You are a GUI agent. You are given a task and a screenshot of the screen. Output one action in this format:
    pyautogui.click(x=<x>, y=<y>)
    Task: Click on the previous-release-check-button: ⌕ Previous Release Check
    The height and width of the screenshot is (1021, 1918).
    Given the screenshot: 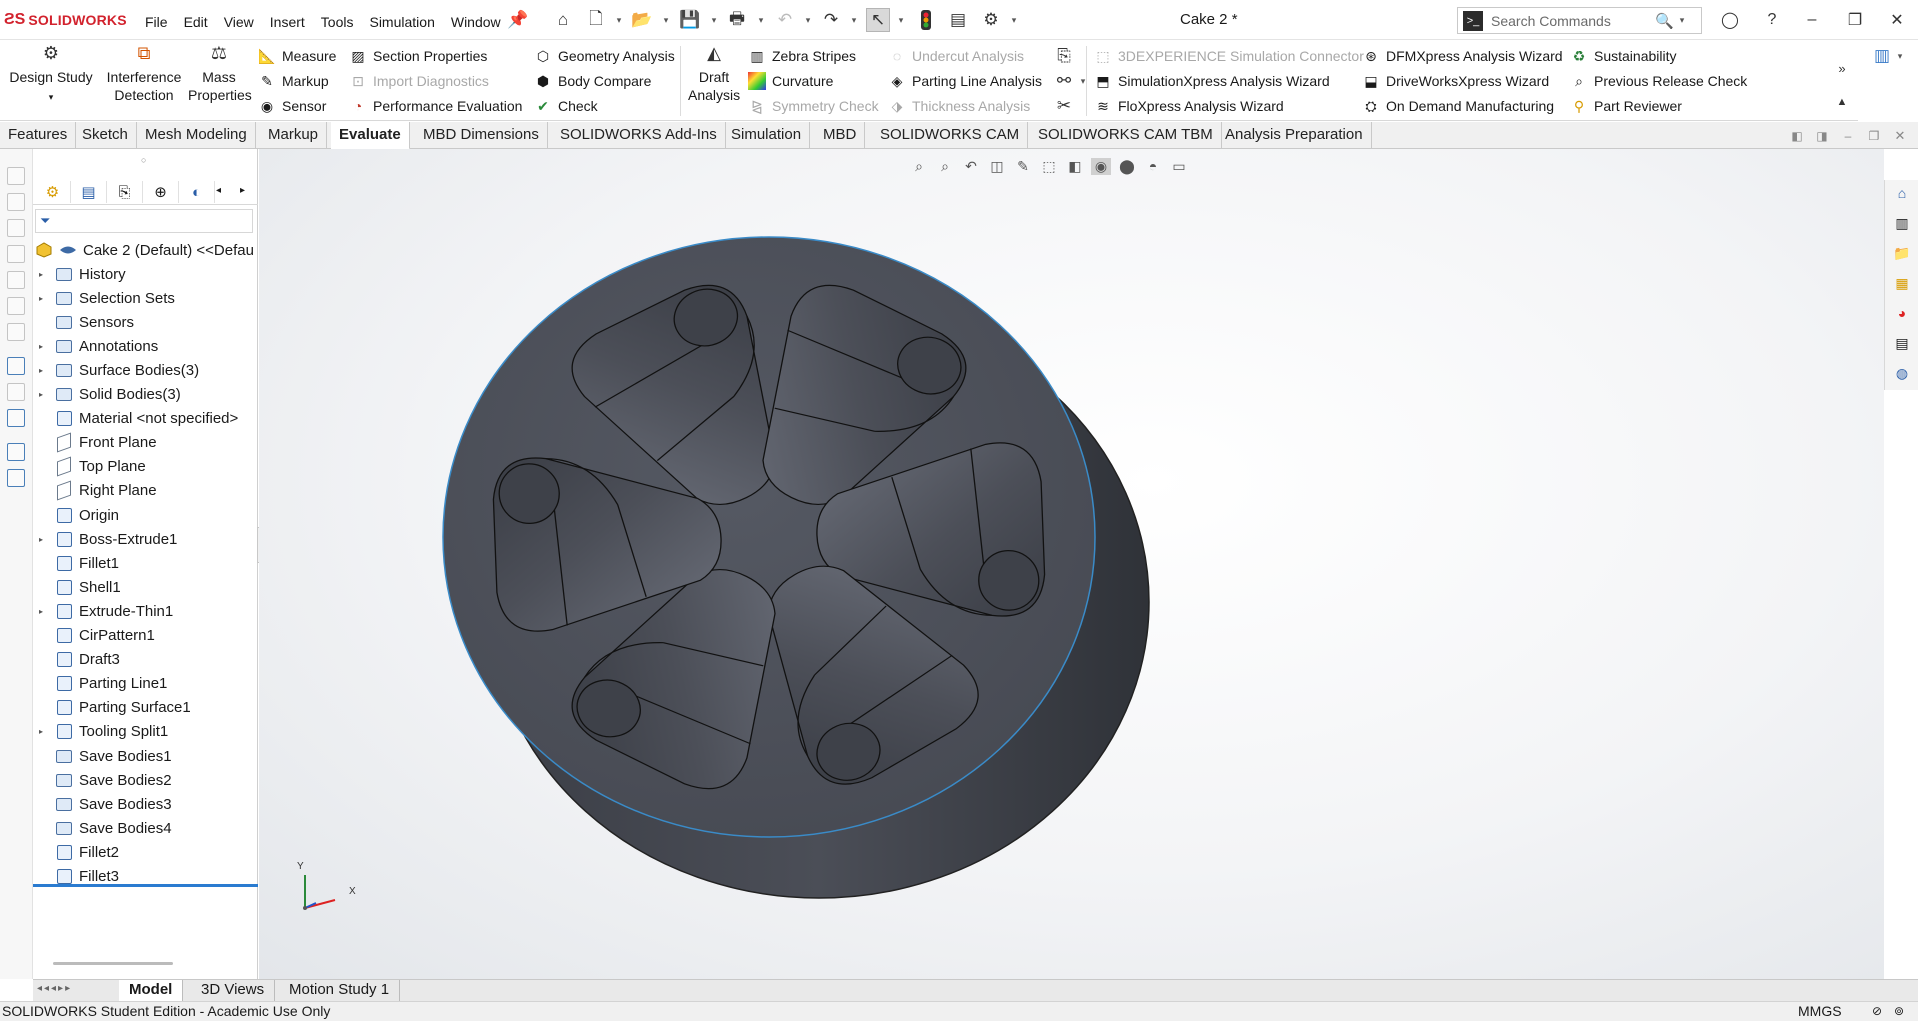 What is the action you would take?
    pyautogui.click(x=1658, y=81)
    